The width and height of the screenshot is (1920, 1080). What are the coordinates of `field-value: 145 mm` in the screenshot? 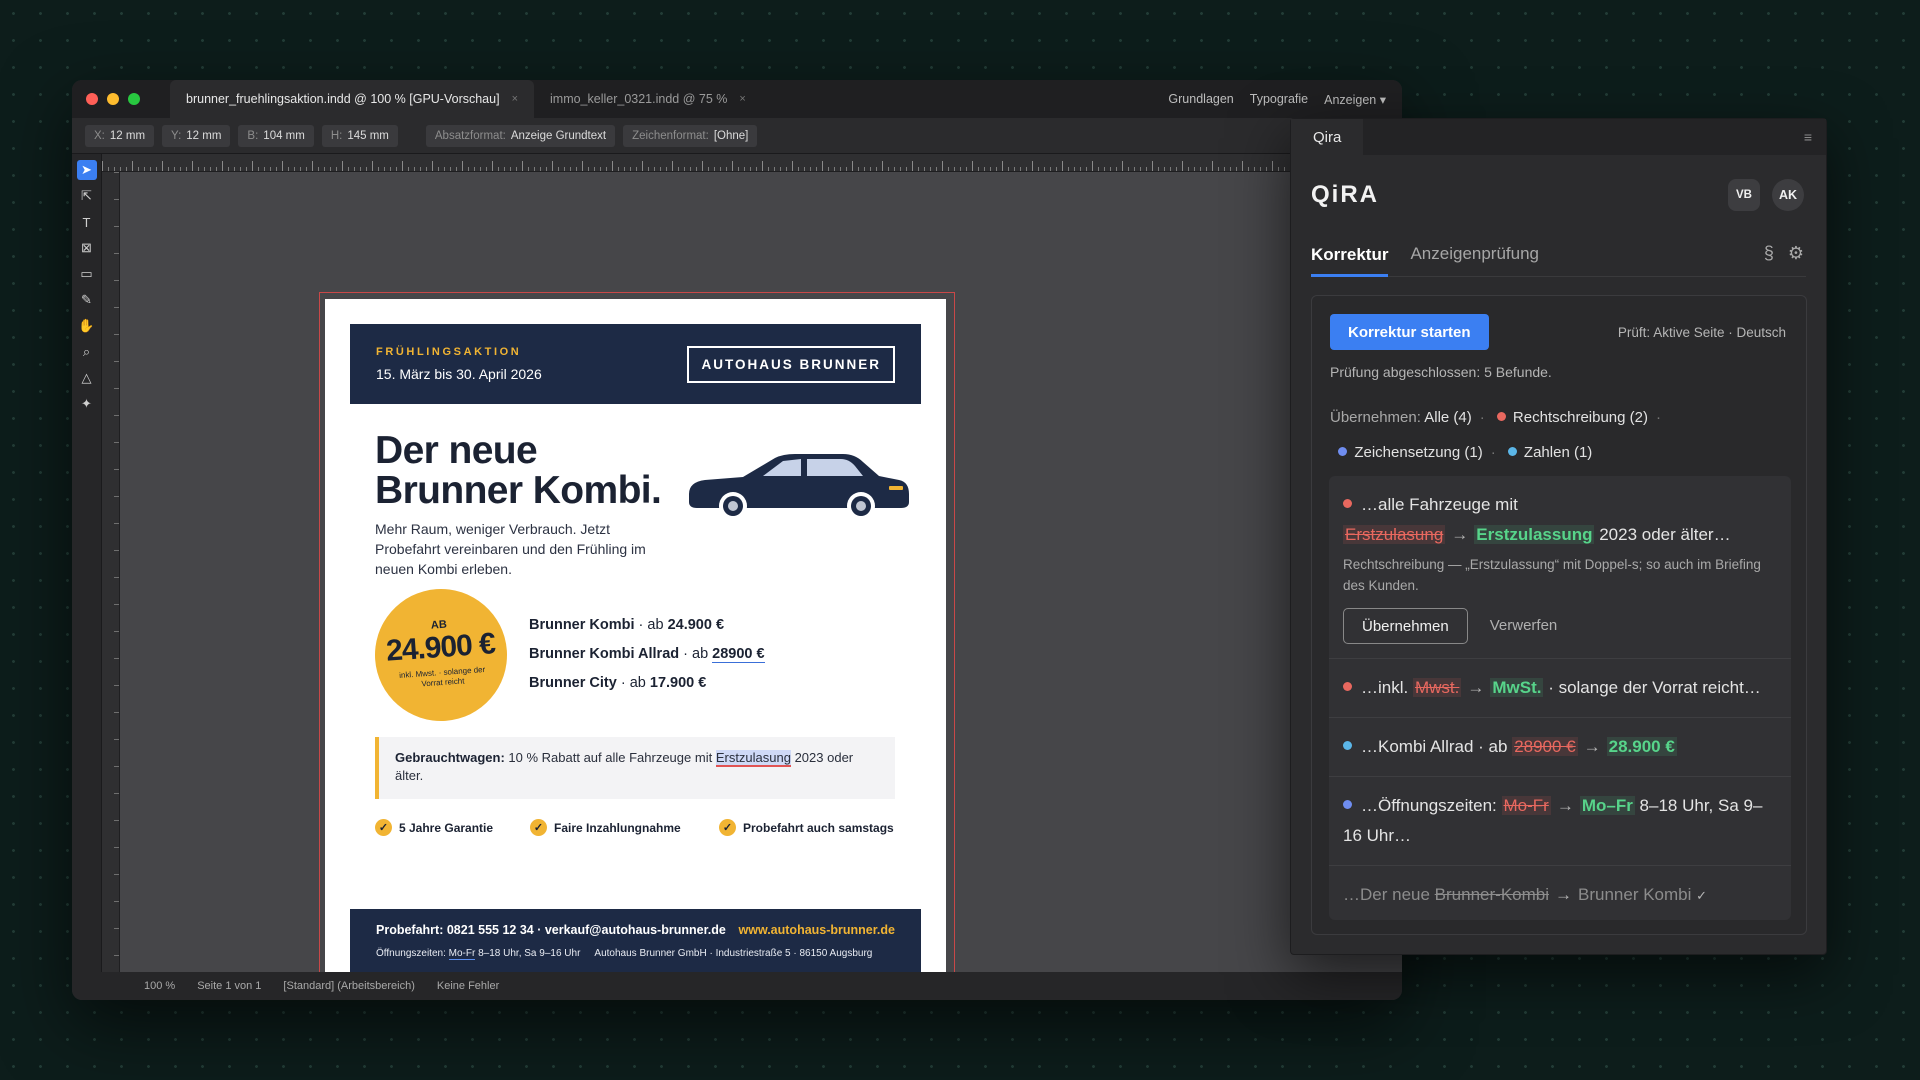 It's located at (368, 135).